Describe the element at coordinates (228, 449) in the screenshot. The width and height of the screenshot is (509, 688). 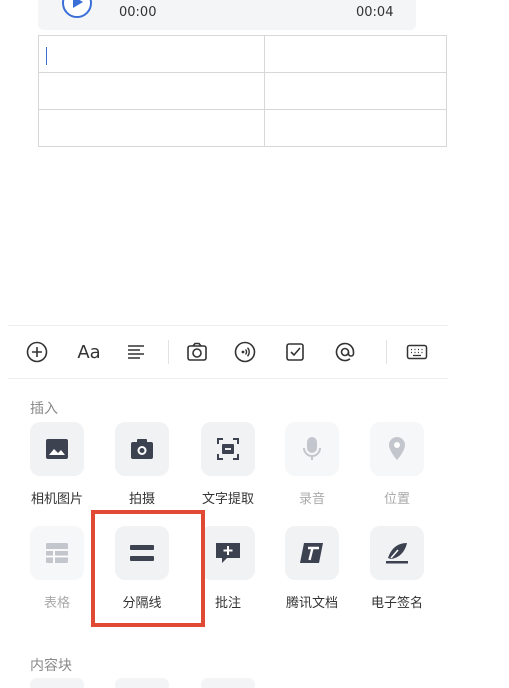
I see `text-scan-icon` at that location.